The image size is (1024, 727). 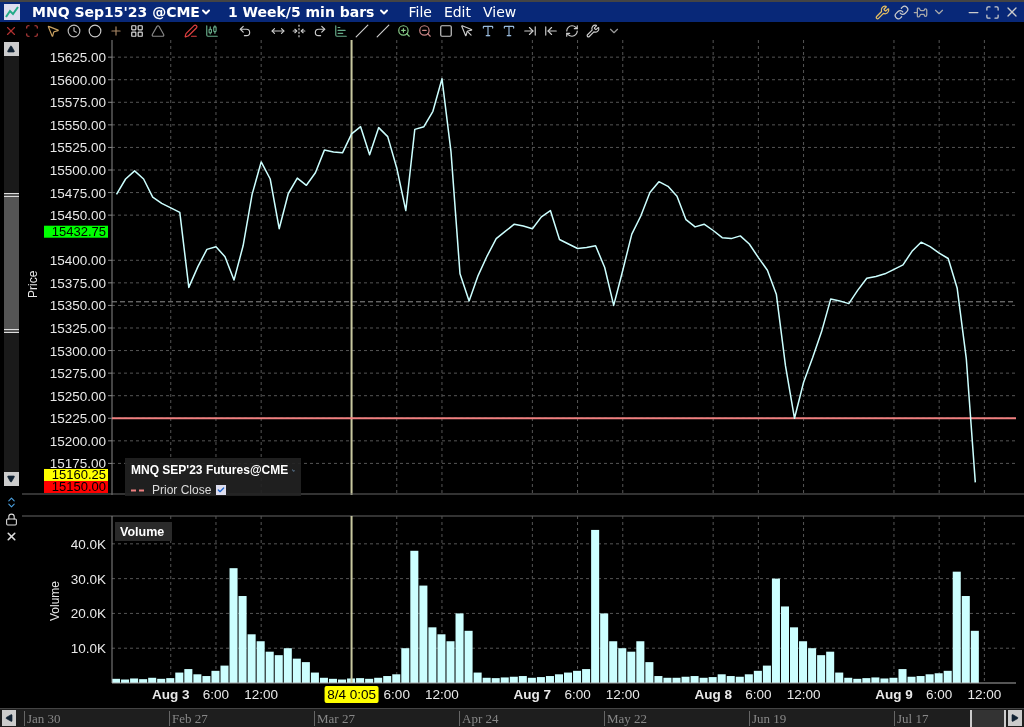 I want to click on price-tag: 15432.75, so click(x=76, y=232).